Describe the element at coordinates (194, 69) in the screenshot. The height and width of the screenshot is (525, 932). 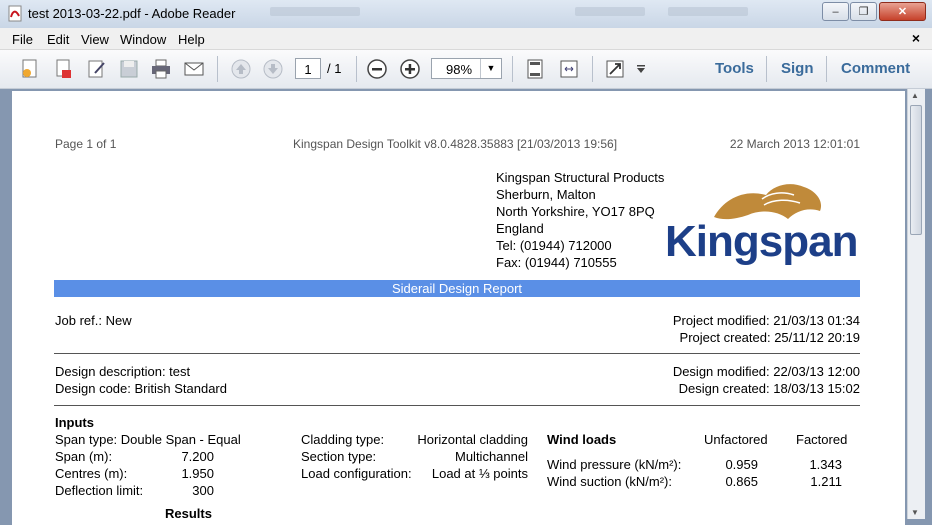
I see `email-icon` at that location.